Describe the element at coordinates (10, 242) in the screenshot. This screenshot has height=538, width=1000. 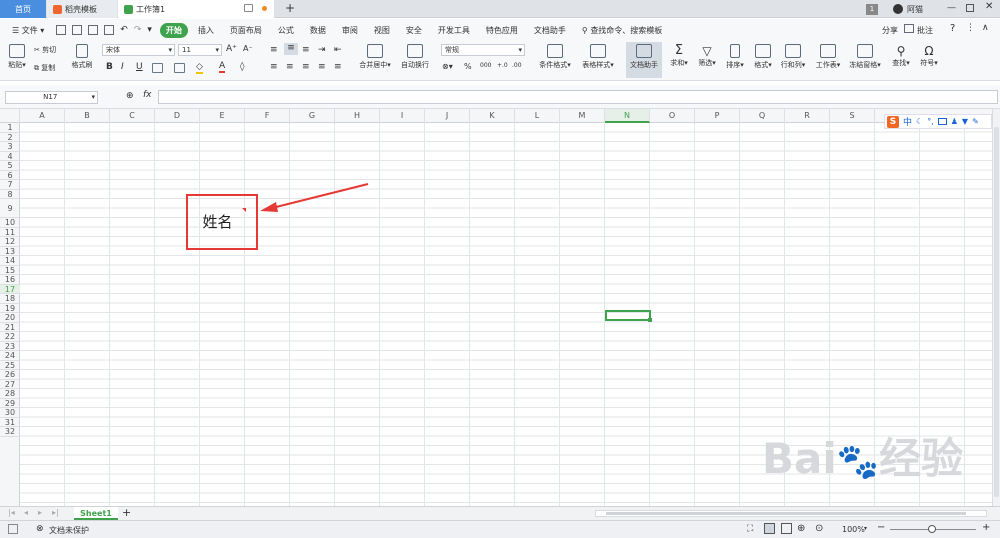
I see `row-header: 12` at that location.